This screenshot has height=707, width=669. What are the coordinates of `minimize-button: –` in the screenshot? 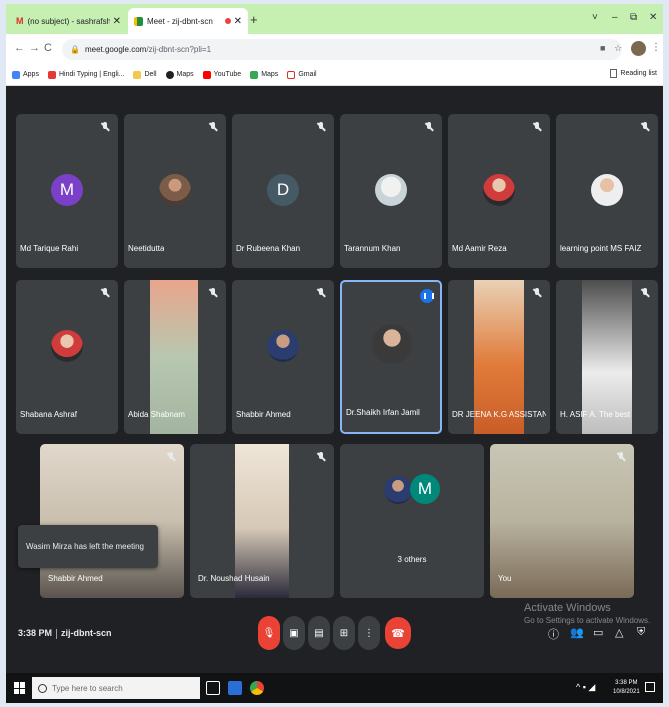 It's located at (615, 17).